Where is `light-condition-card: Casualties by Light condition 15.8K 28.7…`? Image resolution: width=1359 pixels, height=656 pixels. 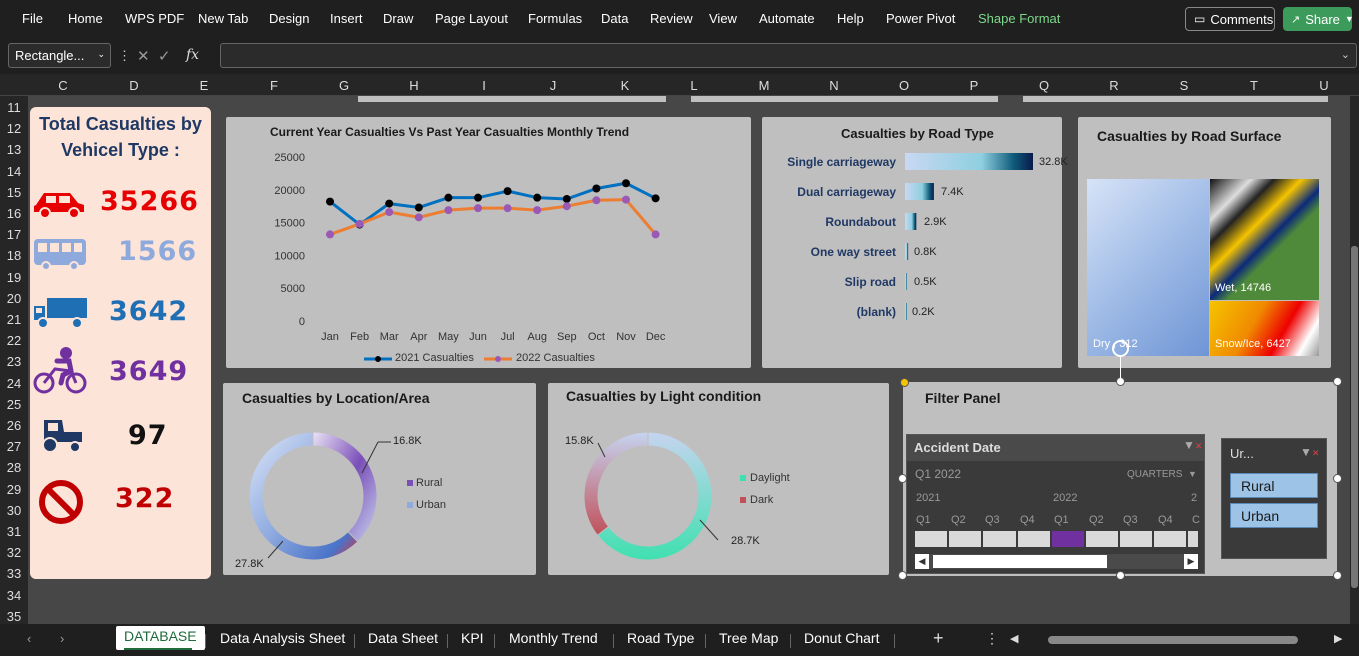
light-condition-card: Casualties by Light condition 15.8K 28.7… is located at coordinates (718, 479).